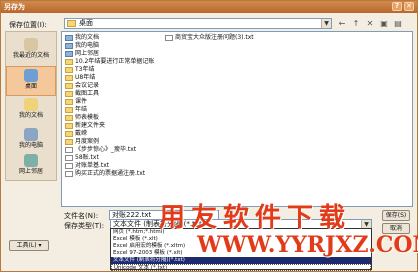  Describe the element at coordinates (82, 86) in the screenshot. I see `list-item: 会议记录` at that location.